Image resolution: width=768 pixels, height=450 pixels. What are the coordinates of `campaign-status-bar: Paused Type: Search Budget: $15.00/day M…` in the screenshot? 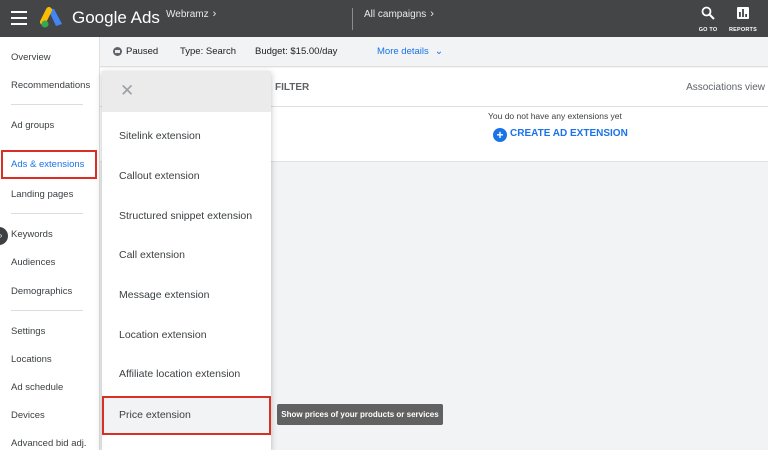 It's located at (434, 52).